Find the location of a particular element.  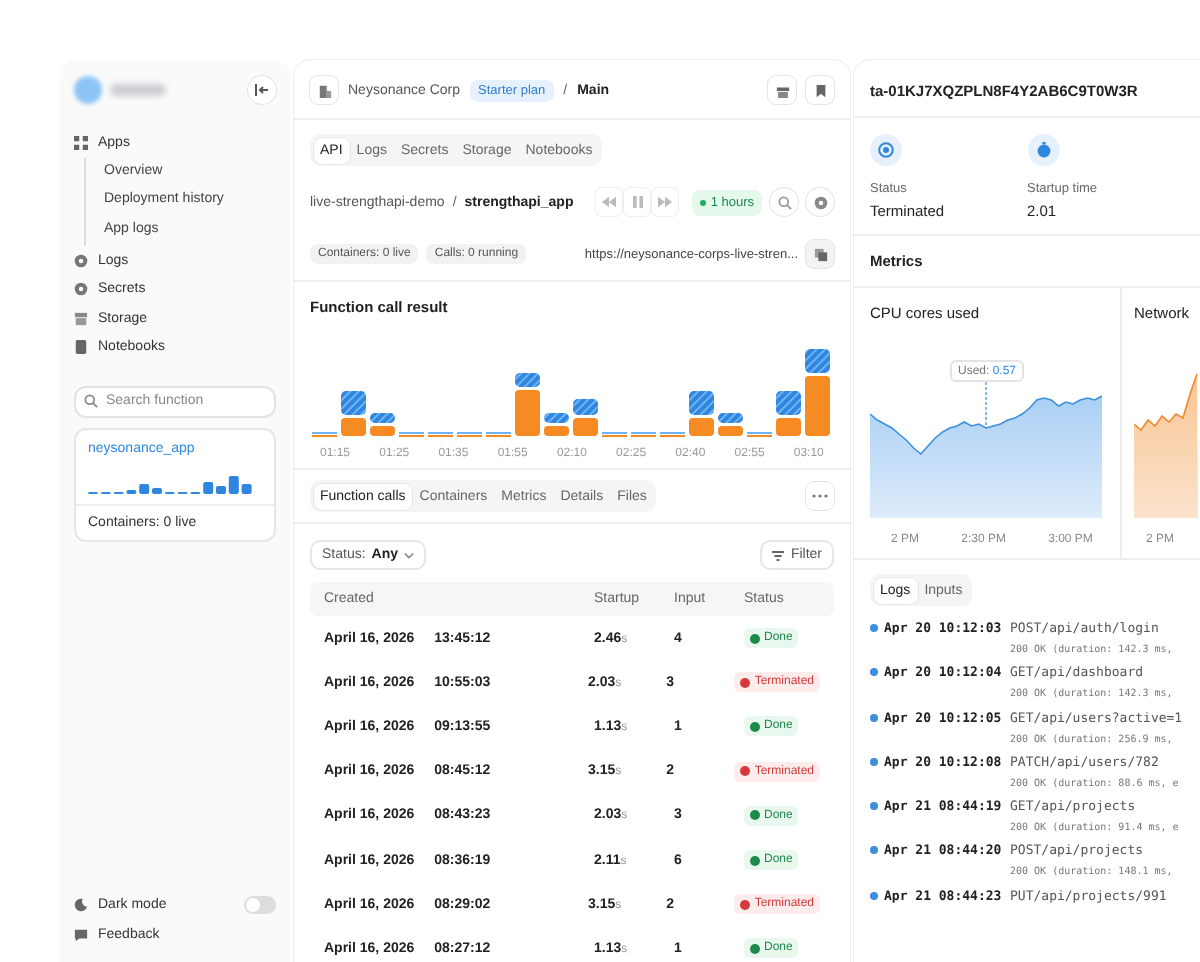

pause-icon is located at coordinates (637, 202).